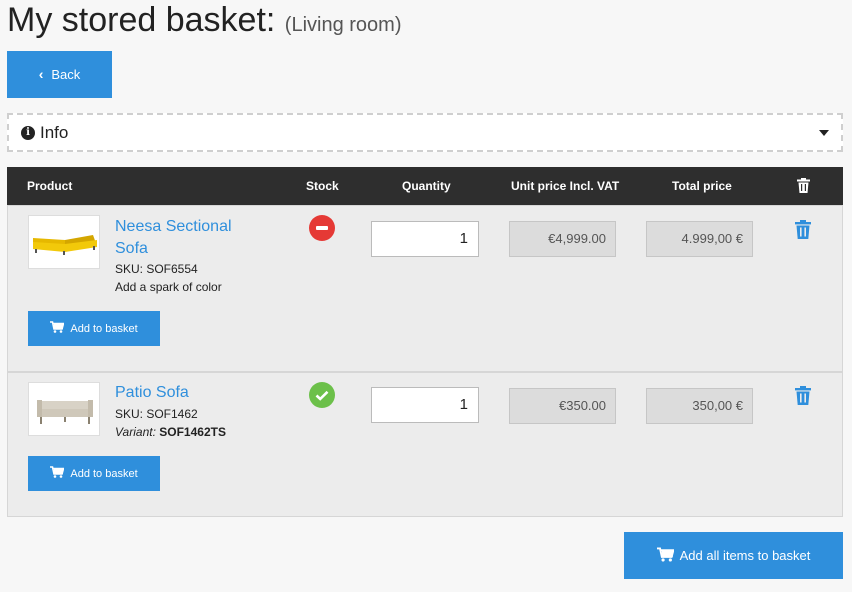  I want to click on basket-name: (Living room), so click(343, 25).